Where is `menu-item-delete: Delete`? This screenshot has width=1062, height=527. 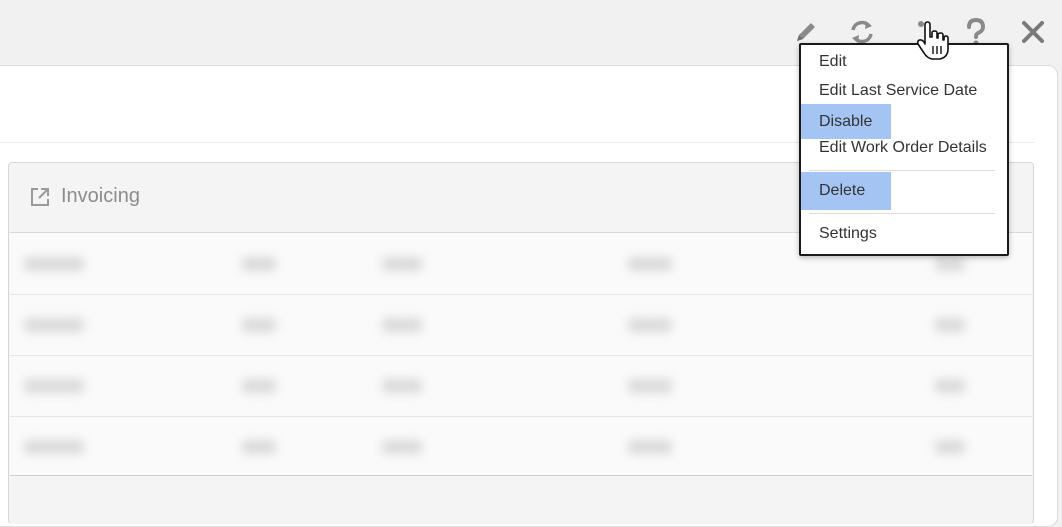
menu-item-delete: Delete is located at coordinates (846, 191).